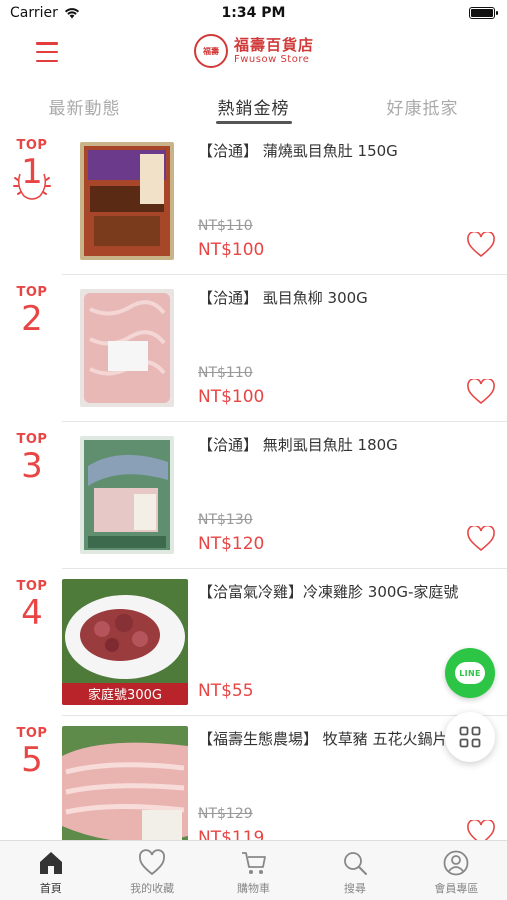 The image size is (507, 900). I want to click on rank-number: 3, so click(32, 466).